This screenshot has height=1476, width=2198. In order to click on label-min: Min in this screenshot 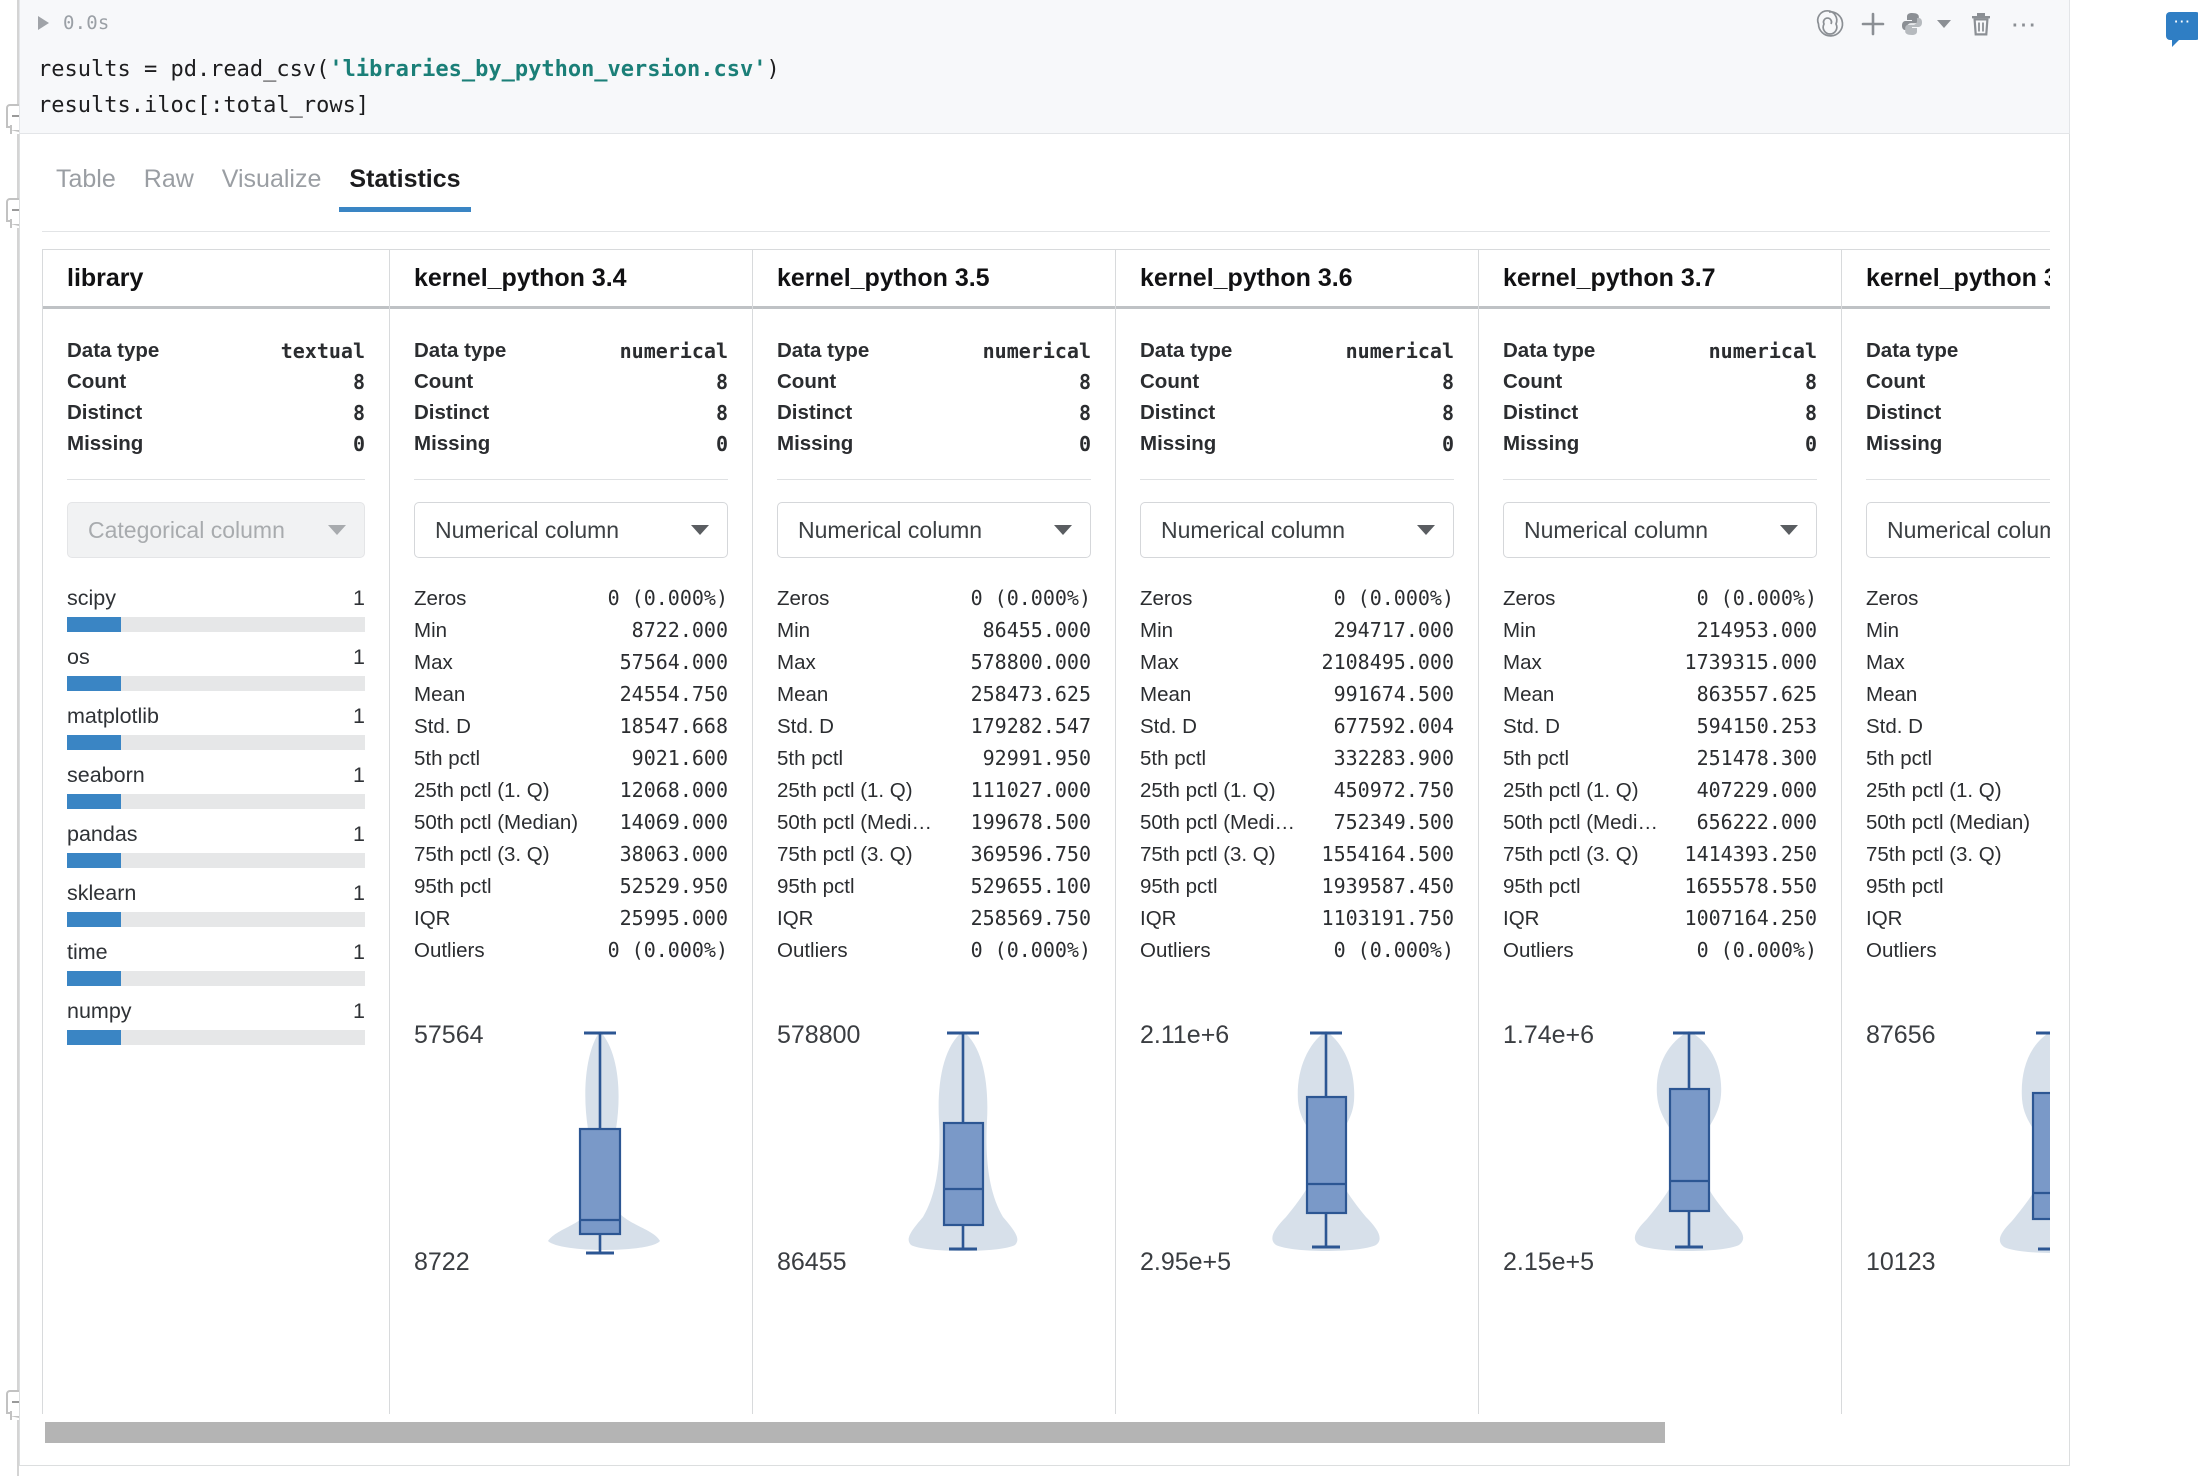, I will do `click(794, 630)`.